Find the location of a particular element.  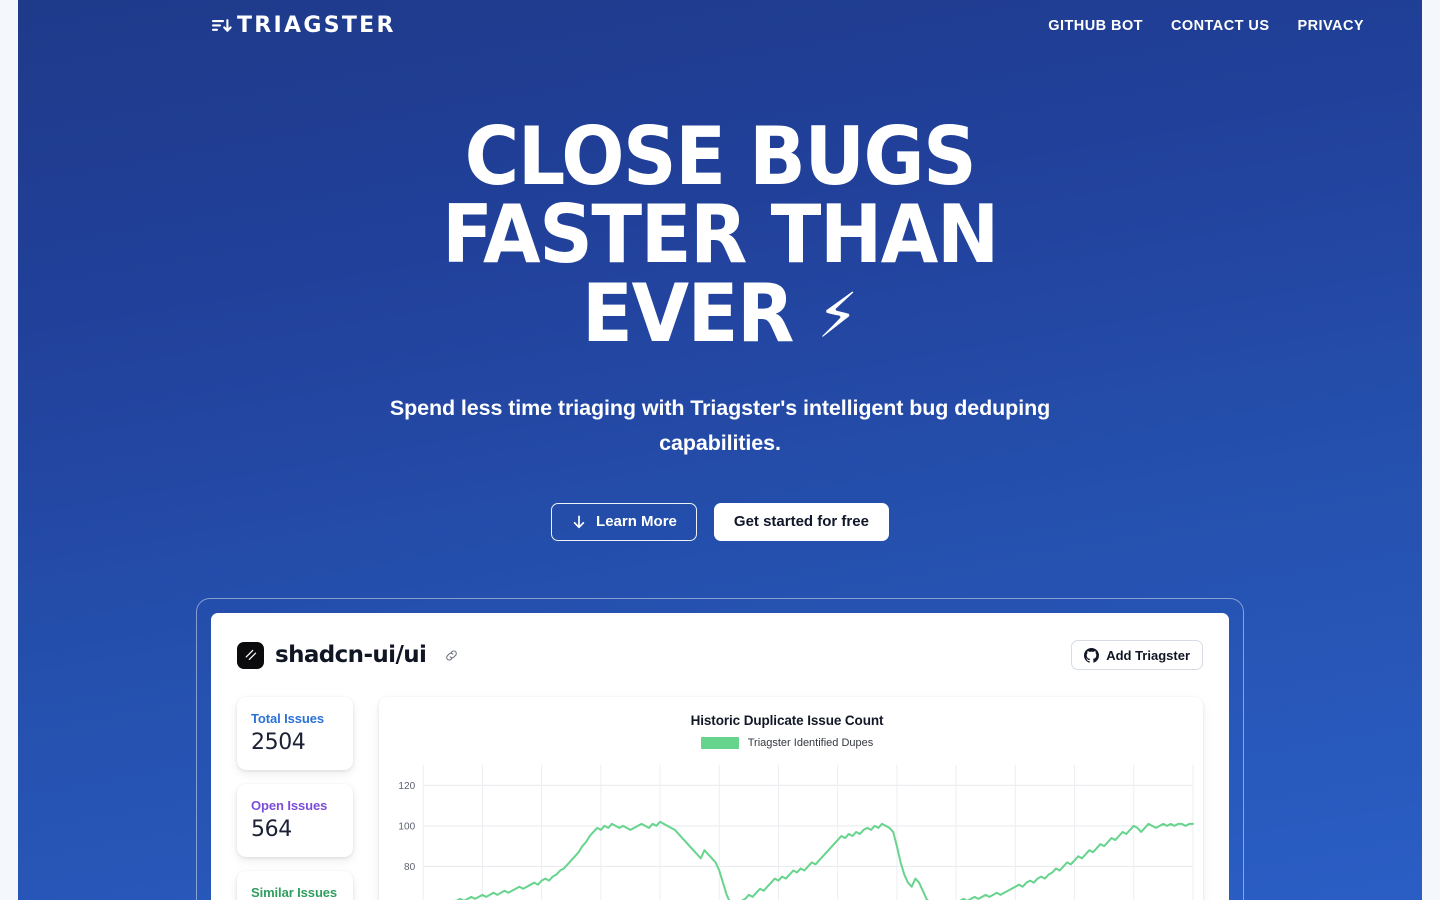

navbar: TRIAGSTER GITHUB BOT CONTACT US PRIVACY is located at coordinates (720, 26).